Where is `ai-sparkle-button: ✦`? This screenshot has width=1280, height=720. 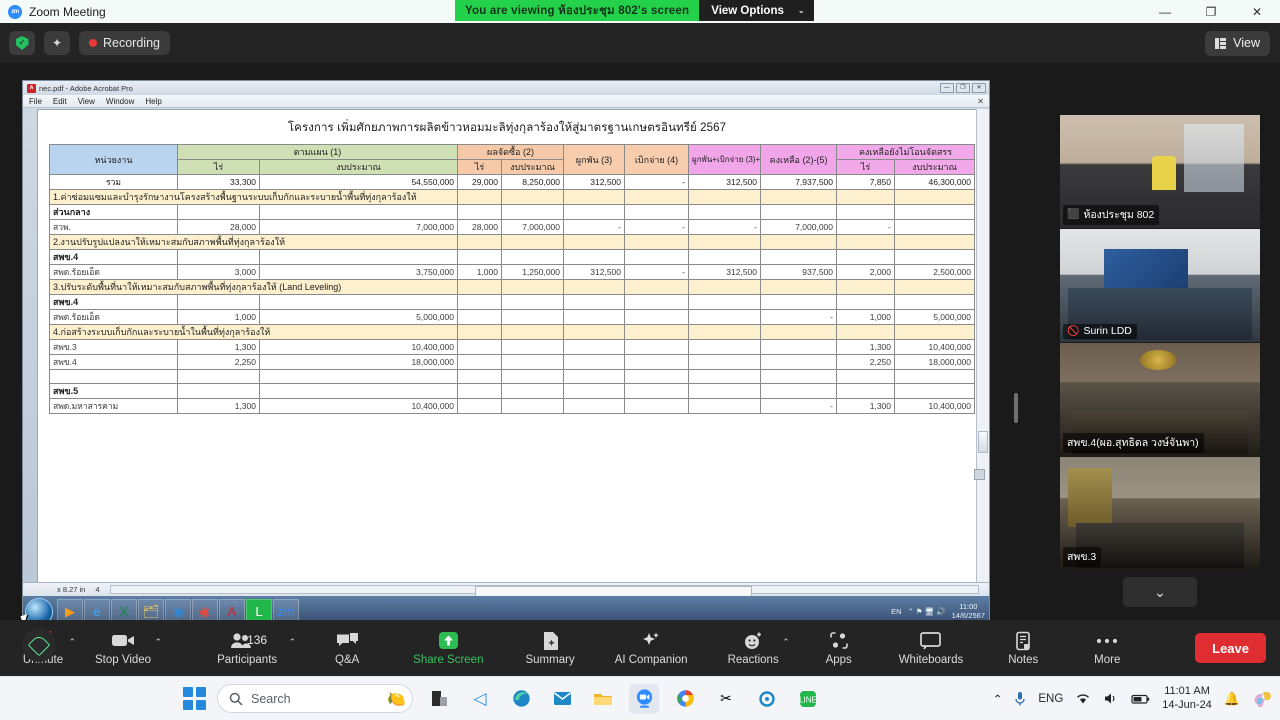 ai-sparkle-button: ✦ is located at coordinates (57, 43).